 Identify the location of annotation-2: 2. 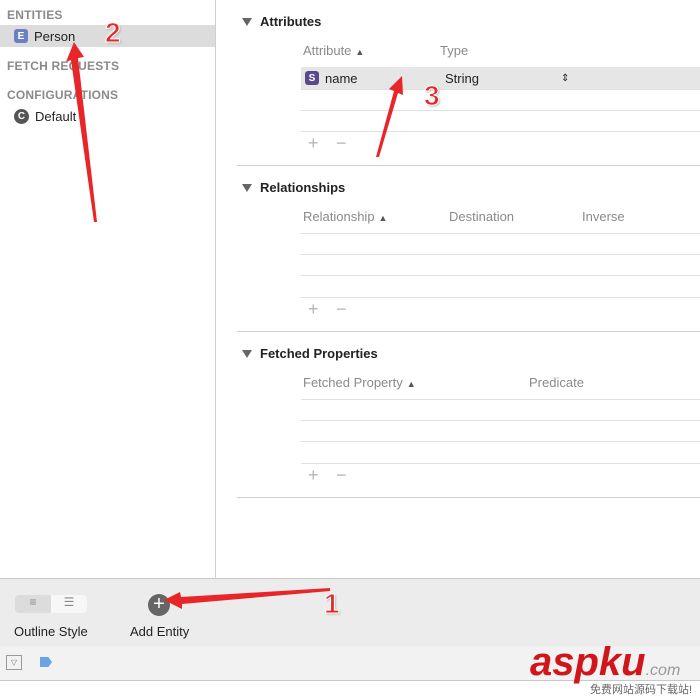
(113, 33).